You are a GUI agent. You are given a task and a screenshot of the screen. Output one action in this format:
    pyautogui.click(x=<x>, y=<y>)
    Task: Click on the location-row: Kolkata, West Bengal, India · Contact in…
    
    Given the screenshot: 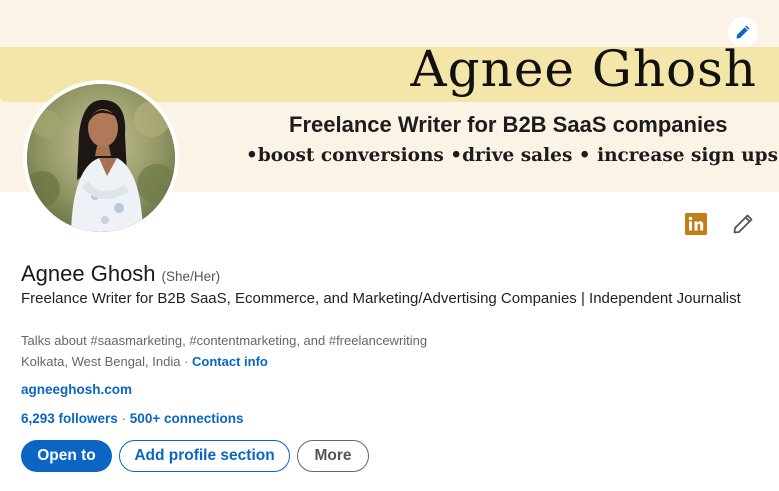 What is the action you would take?
    pyautogui.click(x=144, y=361)
    